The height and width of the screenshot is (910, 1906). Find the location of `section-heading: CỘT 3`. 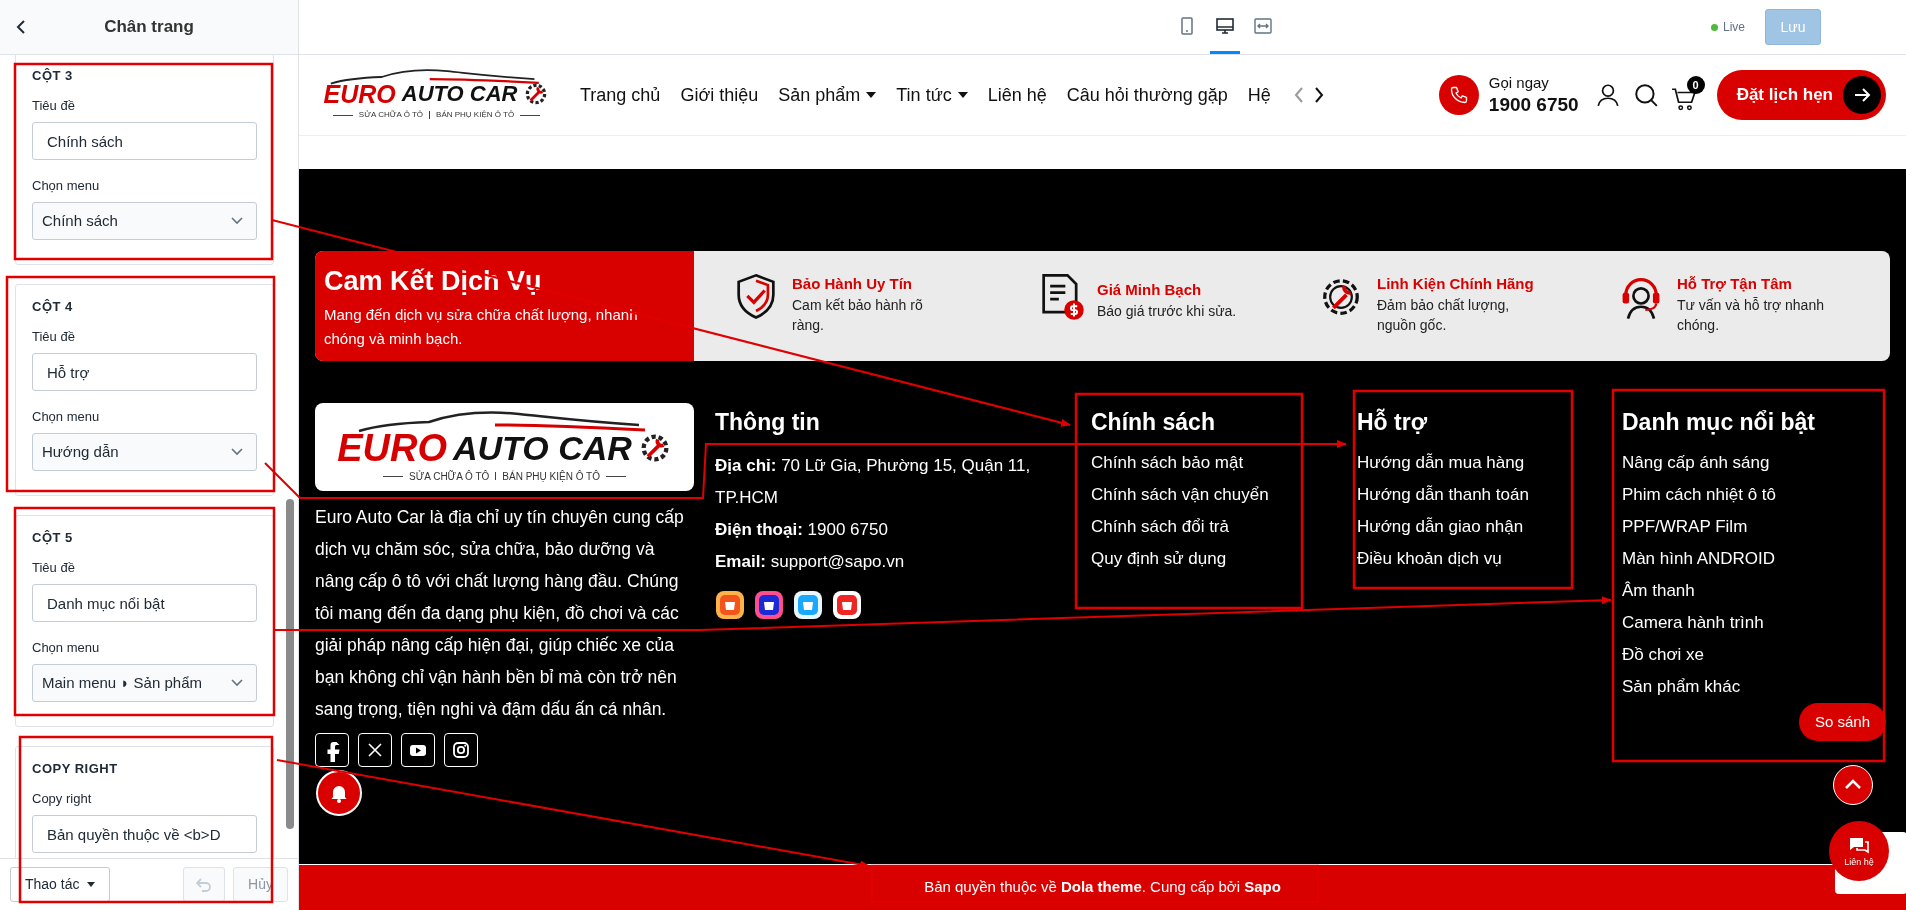

section-heading: CỘT 3 is located at coordinates (53, 76).